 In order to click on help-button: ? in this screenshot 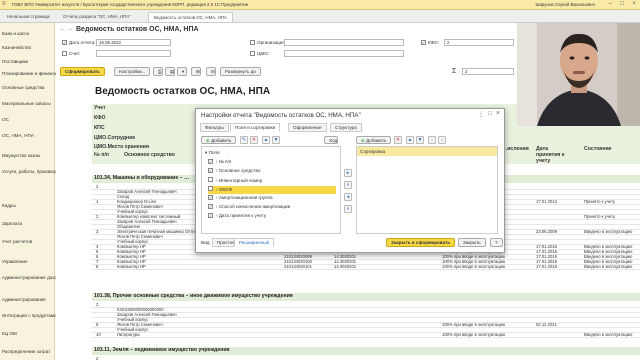, I will do `click(496, 242)`.